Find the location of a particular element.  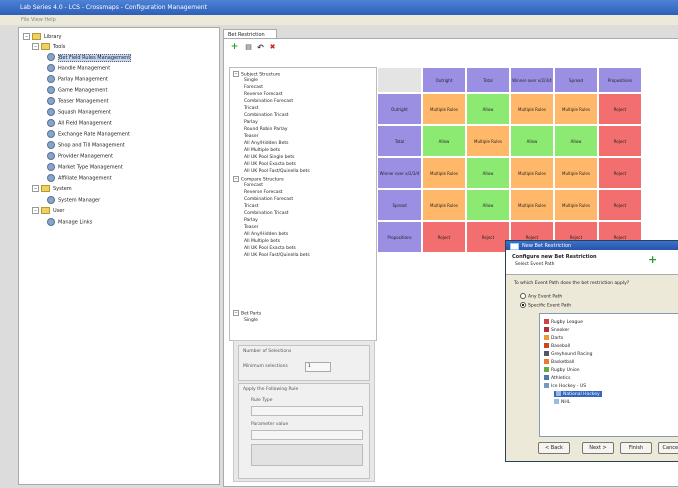

list-group-subject: − Subject Structure is located at coordinates (256, 74).